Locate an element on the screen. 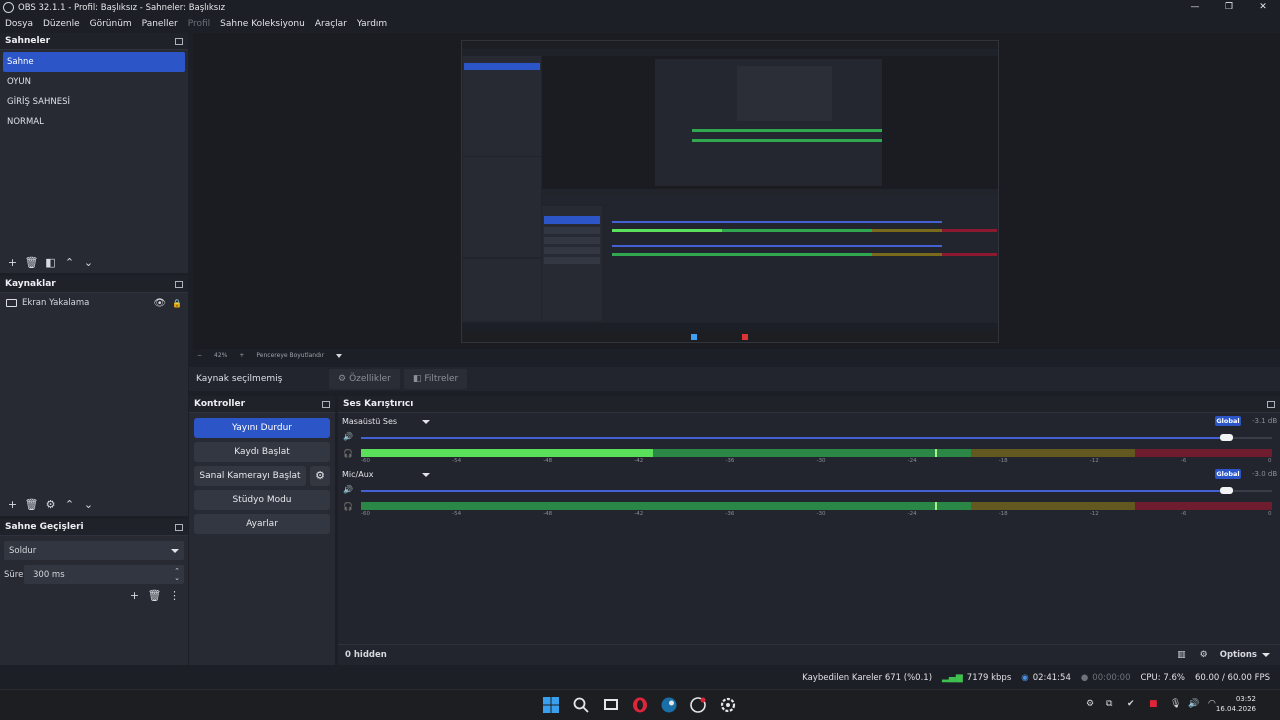  menu-view: Görünüm is located at coordinates (111, 24).